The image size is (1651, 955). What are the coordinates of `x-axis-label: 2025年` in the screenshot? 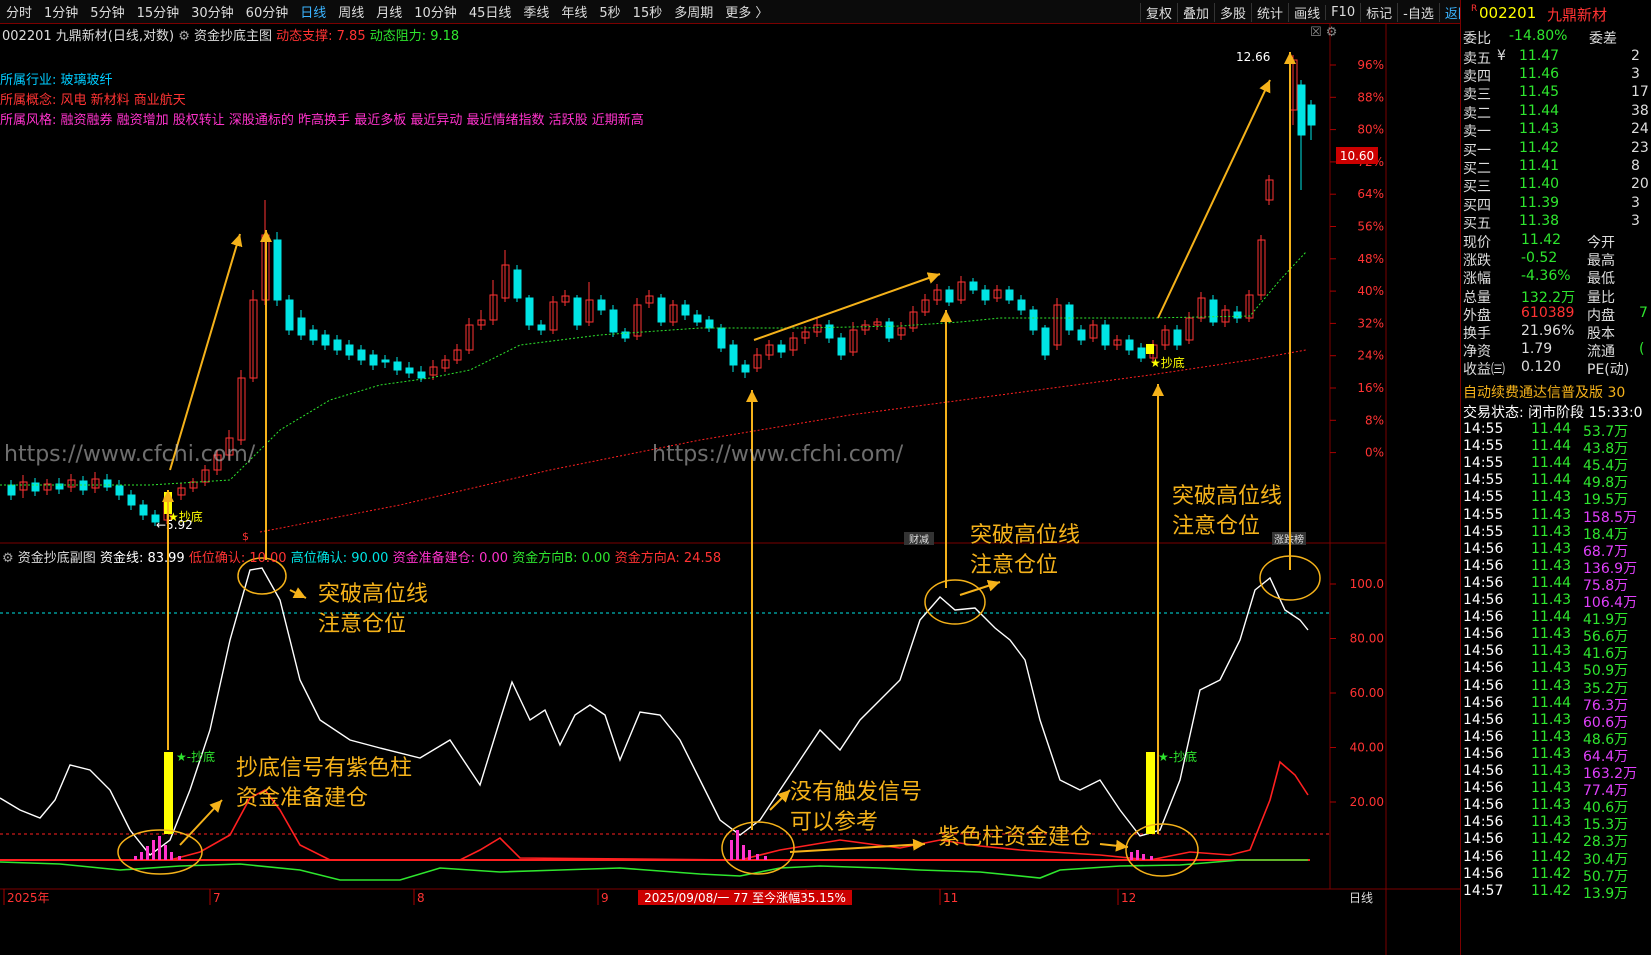 It's located at (28, 898).